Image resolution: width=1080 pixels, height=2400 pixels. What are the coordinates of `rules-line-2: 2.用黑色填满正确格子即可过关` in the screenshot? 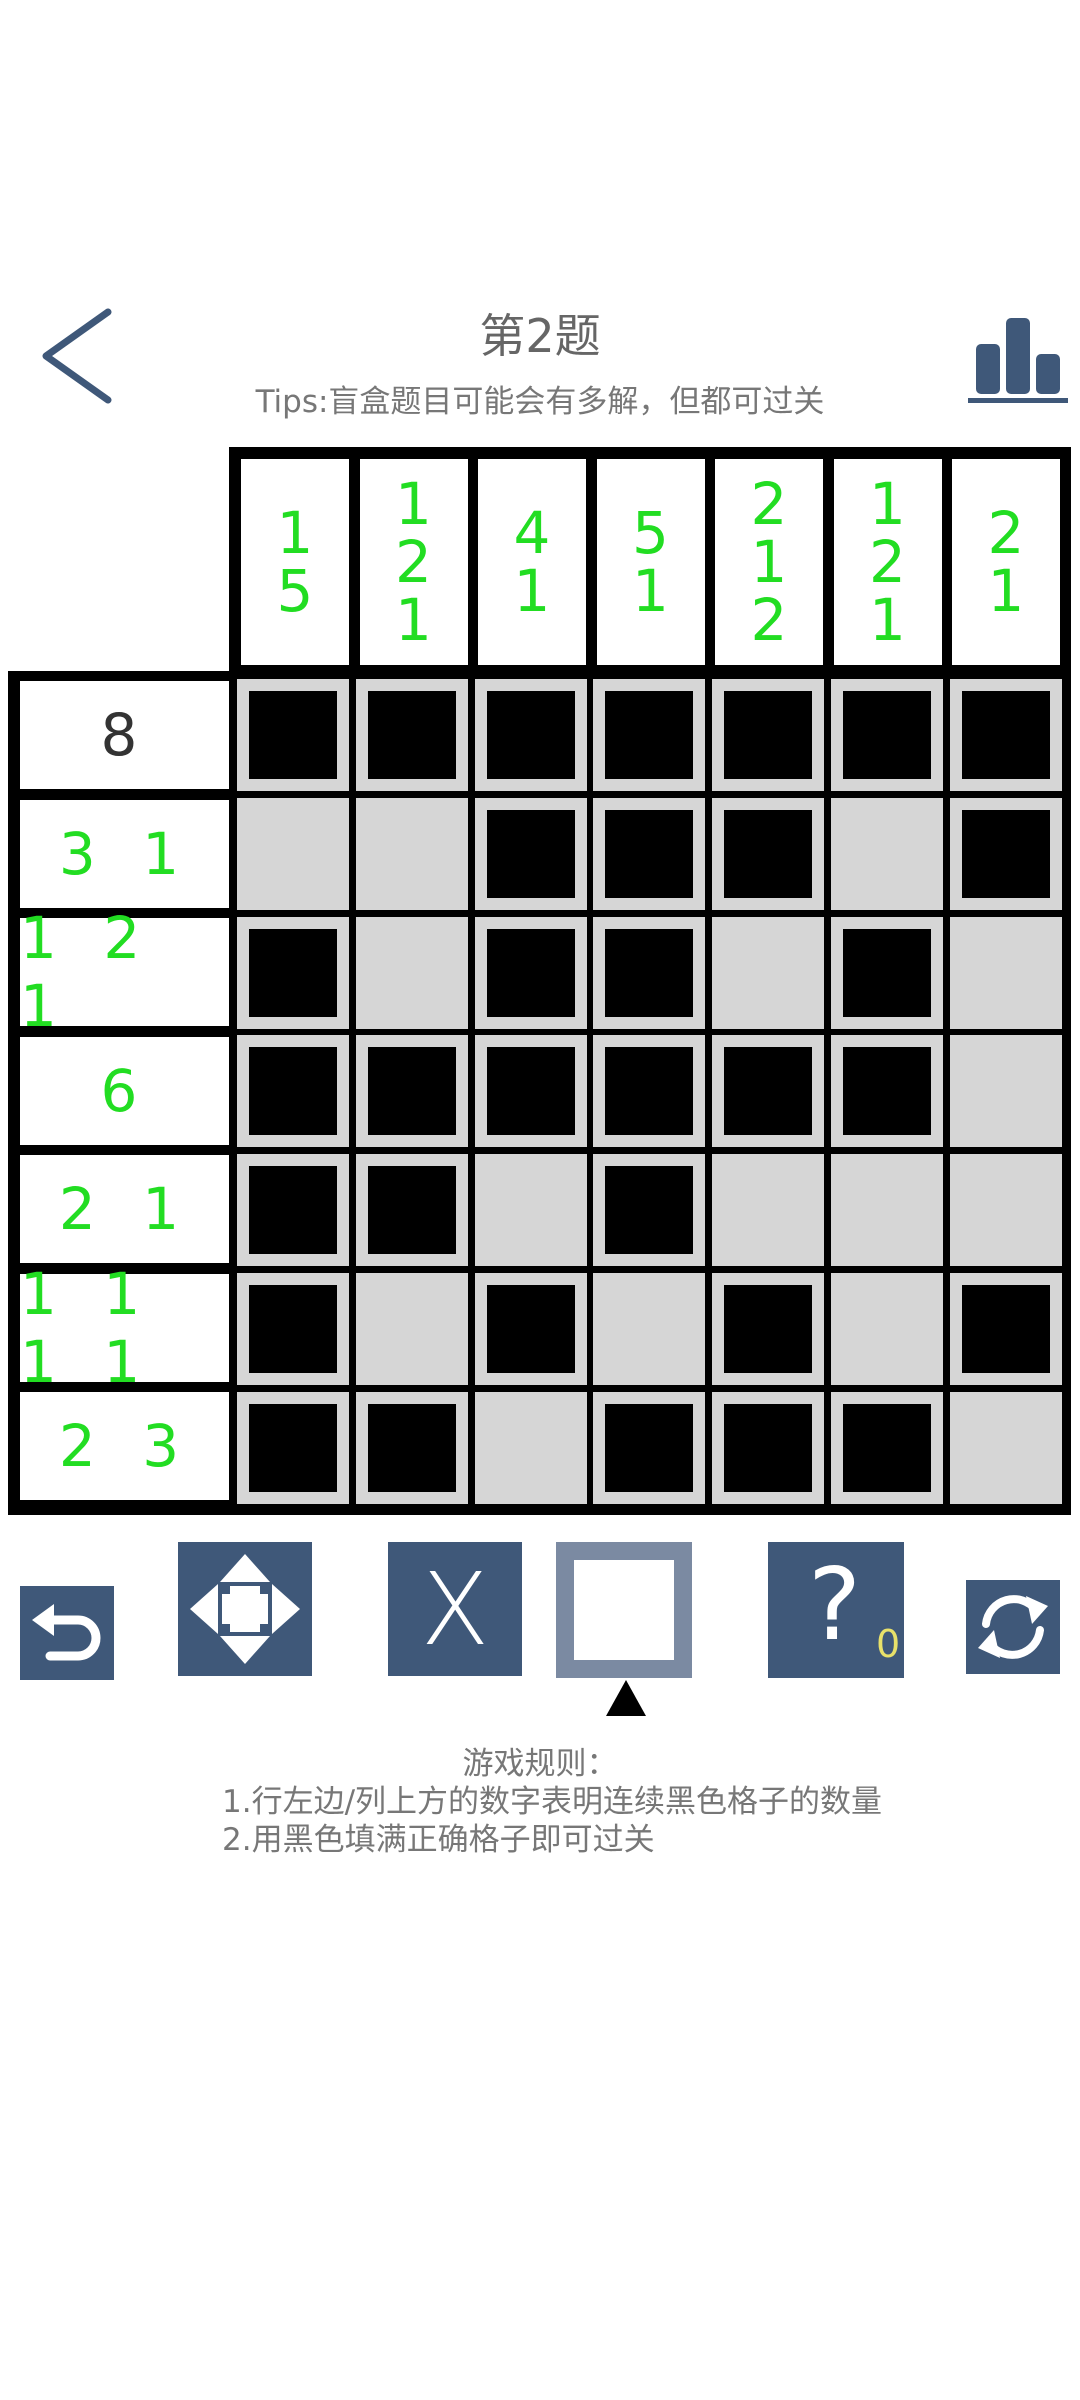 It's located at (438, 1840).